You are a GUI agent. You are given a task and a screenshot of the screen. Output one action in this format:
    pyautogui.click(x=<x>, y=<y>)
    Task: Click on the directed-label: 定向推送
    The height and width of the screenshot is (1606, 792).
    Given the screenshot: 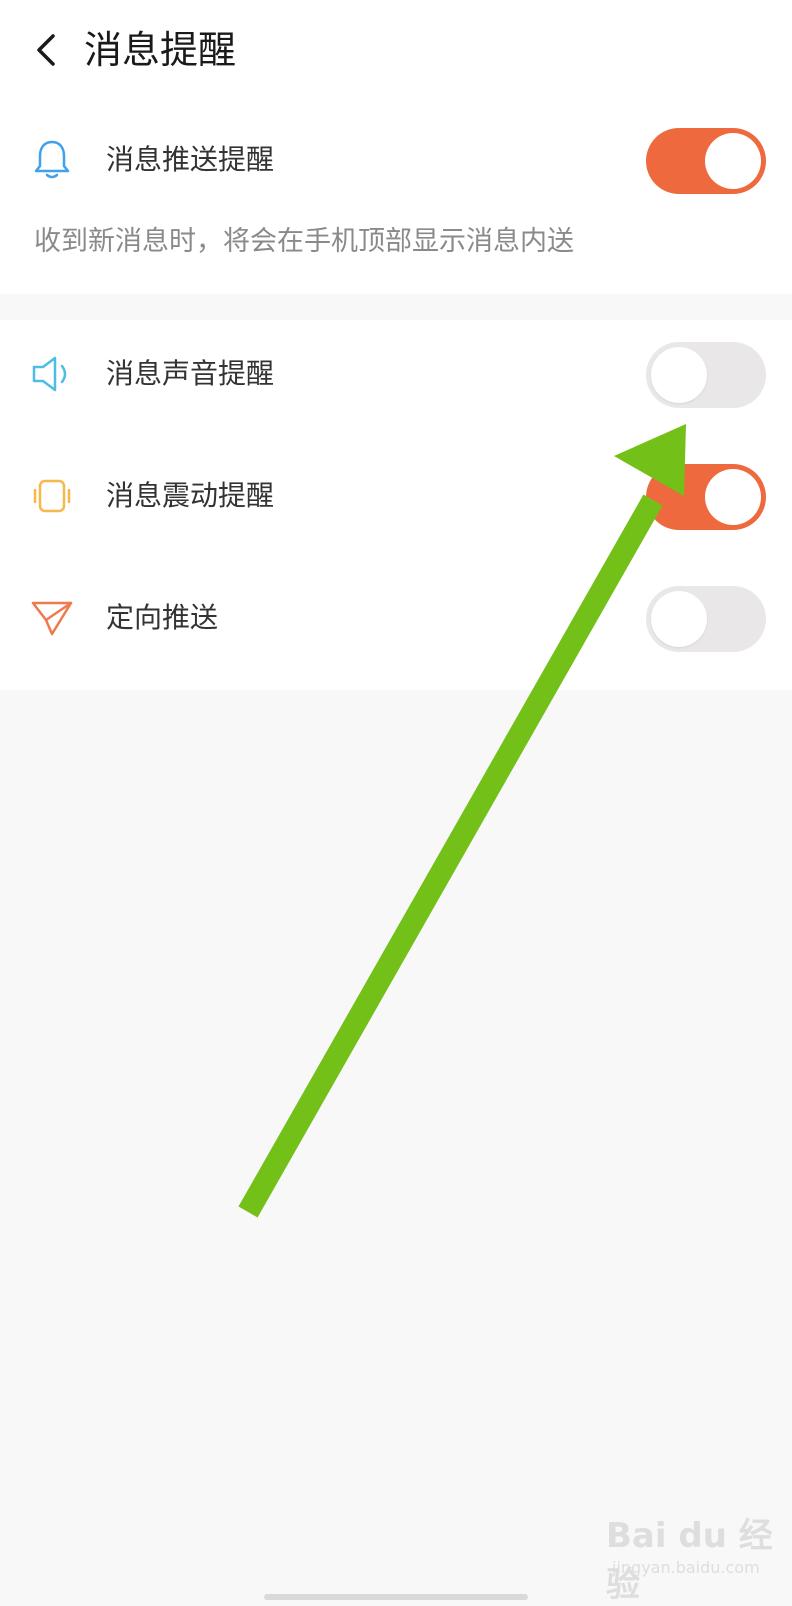 What is the action you would take?
    pyautogui.click(x=162, y=617)
    